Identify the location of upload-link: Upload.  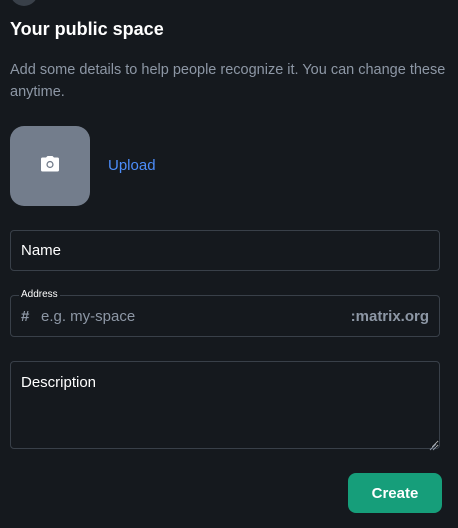
(132, 165).